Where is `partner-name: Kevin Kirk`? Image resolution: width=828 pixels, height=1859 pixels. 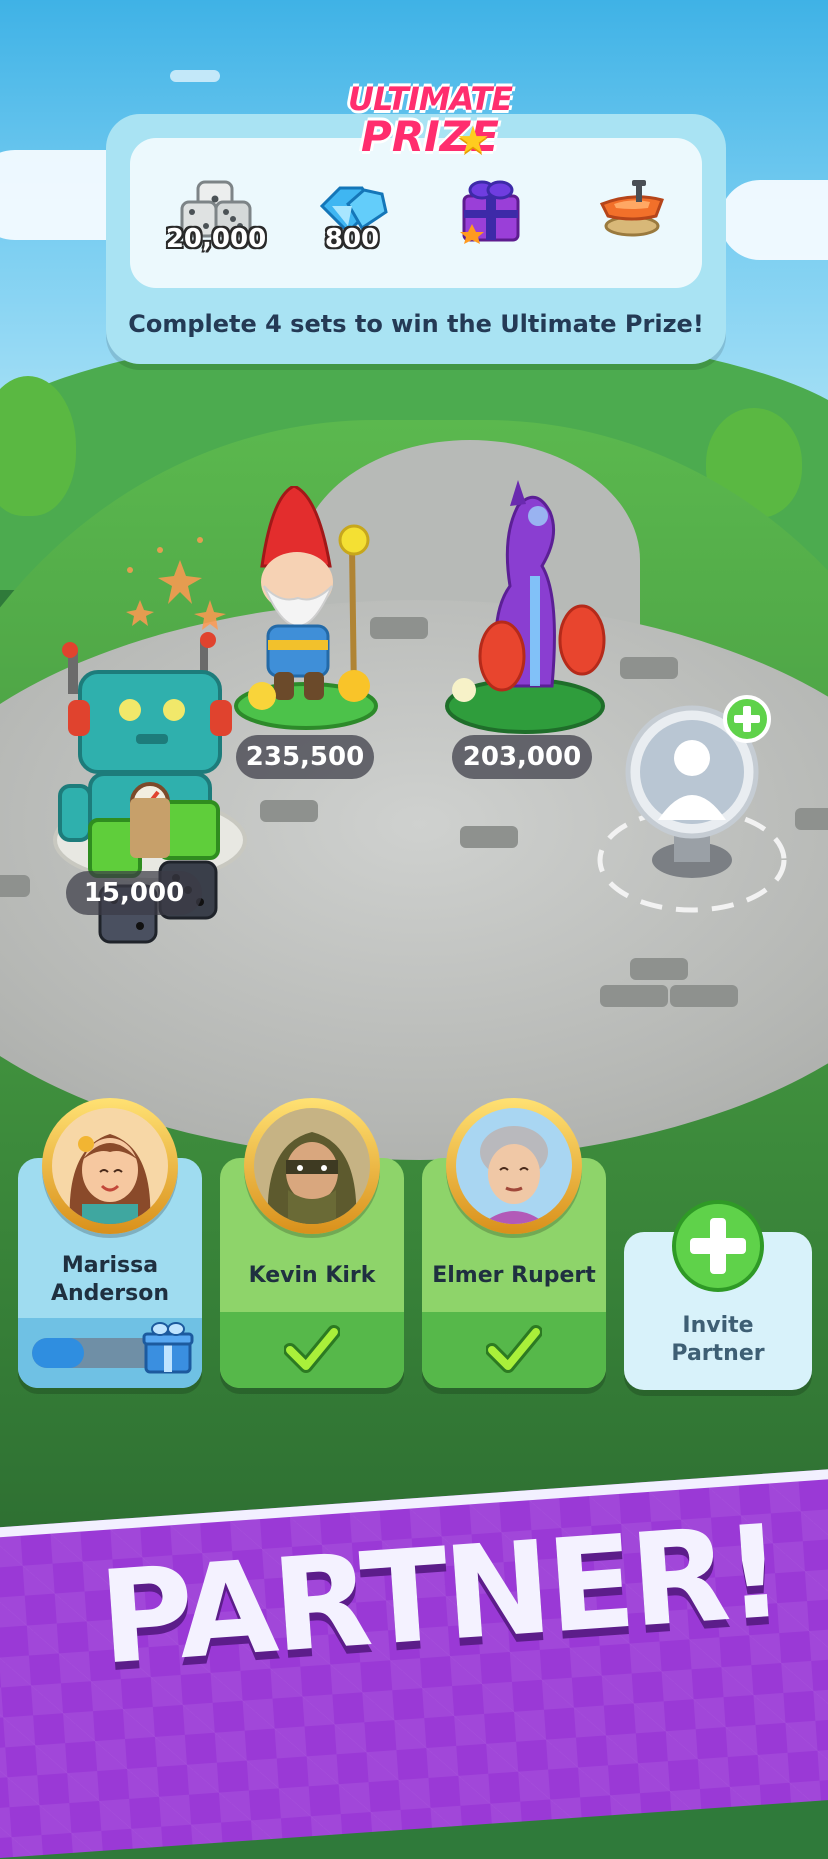
partner-name: Kevin Kirk is located at coordinates (312, 1275).